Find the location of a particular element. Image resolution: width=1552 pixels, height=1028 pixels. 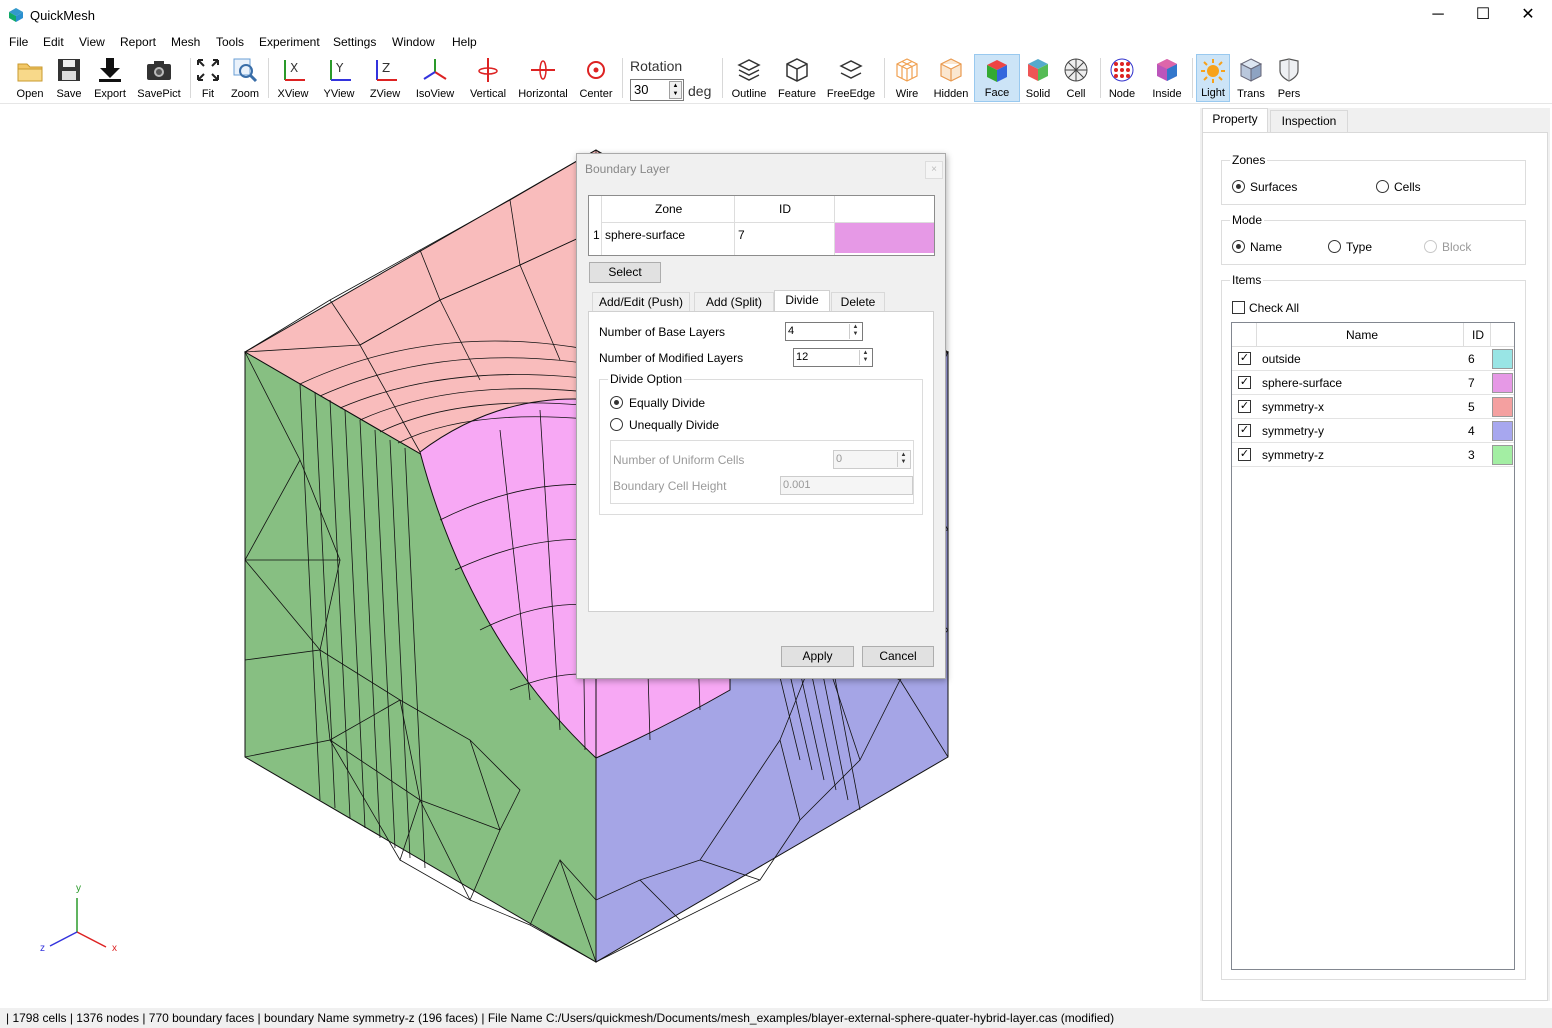

open-button: Open is located at coordinates (30, 78).